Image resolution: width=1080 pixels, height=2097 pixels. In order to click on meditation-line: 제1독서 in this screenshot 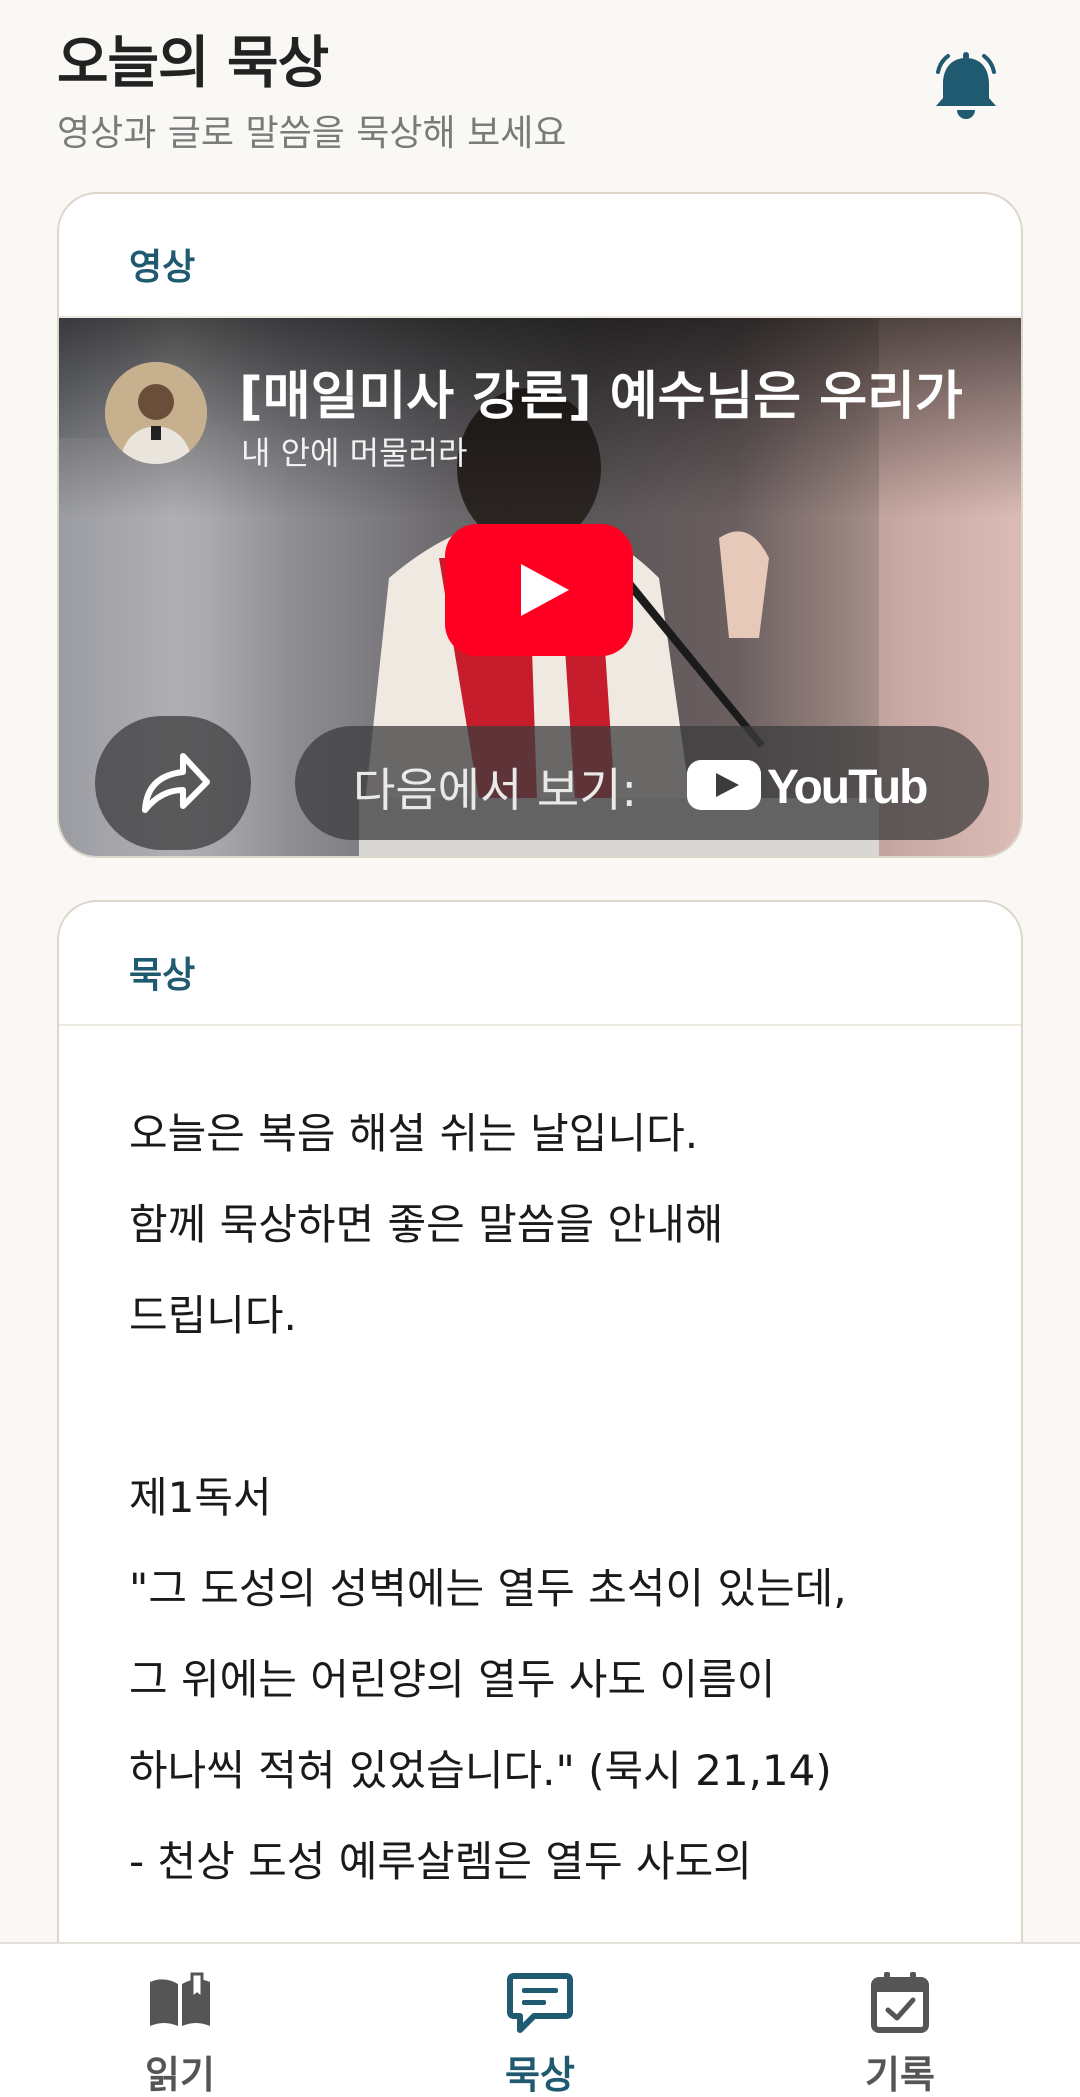, I will do `click(200, 1497)`.